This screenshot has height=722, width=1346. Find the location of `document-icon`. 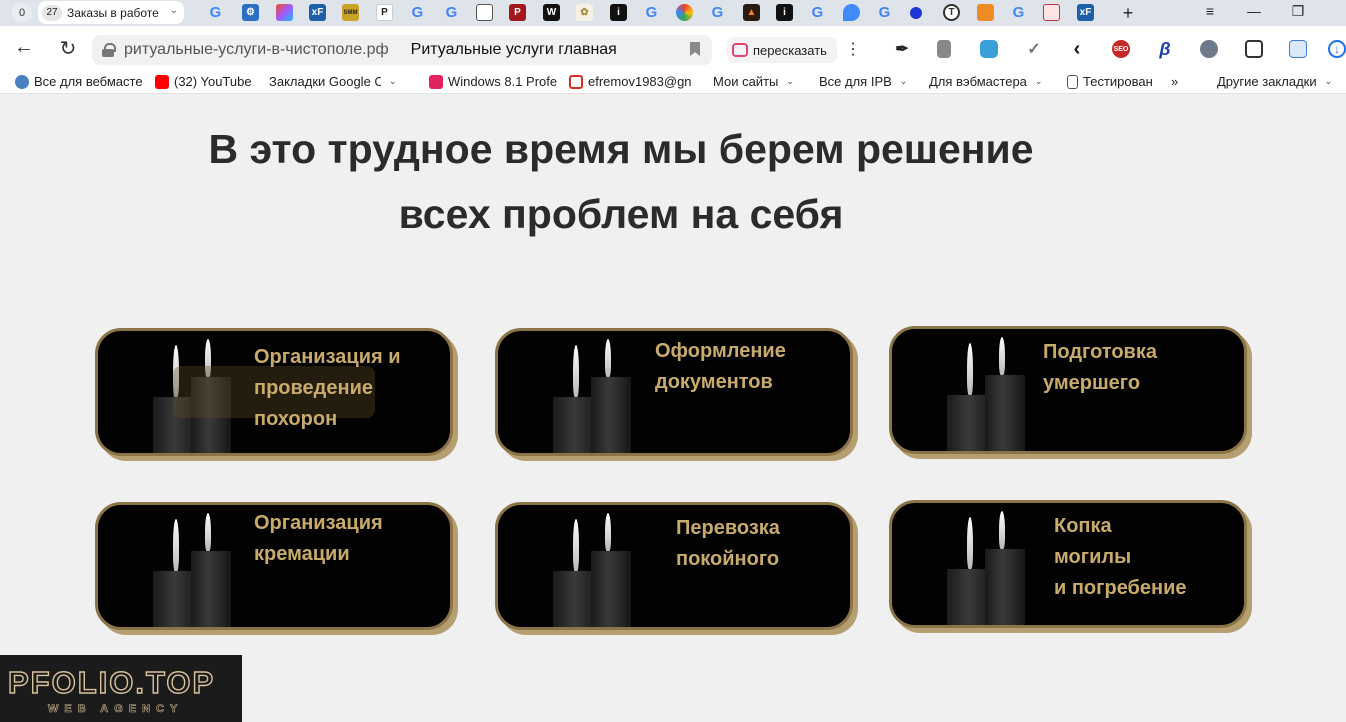

document-icon is located at coordinates (1072, 81).